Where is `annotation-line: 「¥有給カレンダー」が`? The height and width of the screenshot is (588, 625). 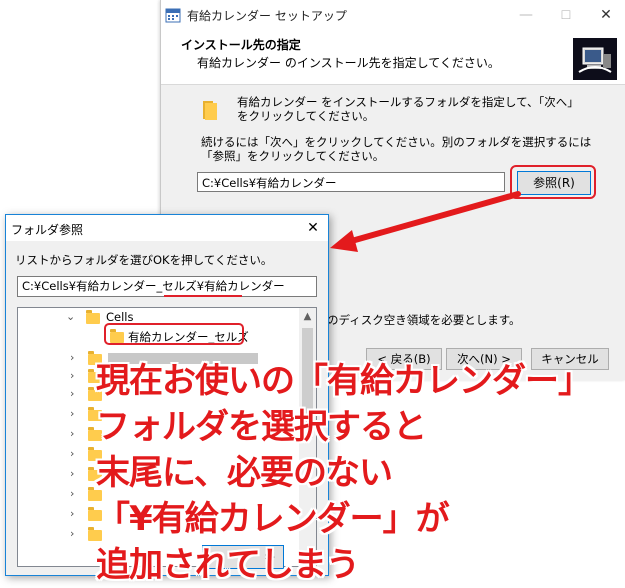 annotation-line: 「¥有給カレンダー」が is located at coordinates (273, 519).